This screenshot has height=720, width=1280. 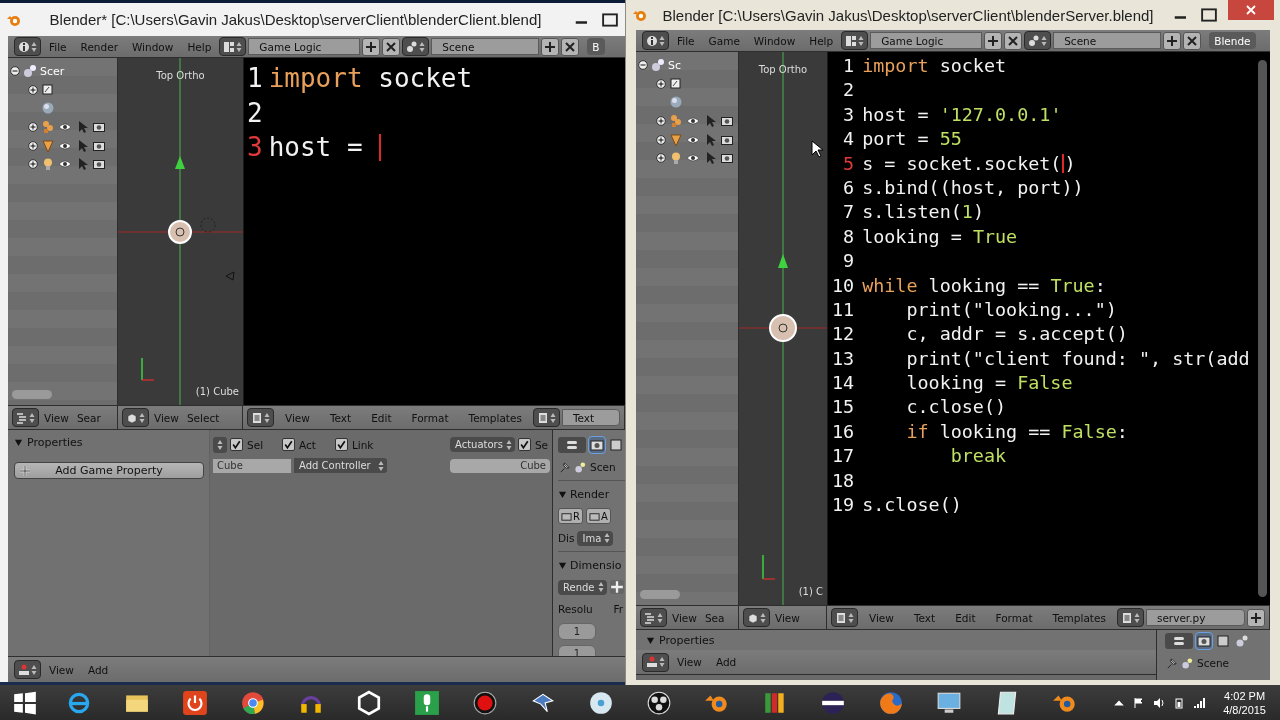 I want to click on cube-logo-icon, so click(x=369, y=702).